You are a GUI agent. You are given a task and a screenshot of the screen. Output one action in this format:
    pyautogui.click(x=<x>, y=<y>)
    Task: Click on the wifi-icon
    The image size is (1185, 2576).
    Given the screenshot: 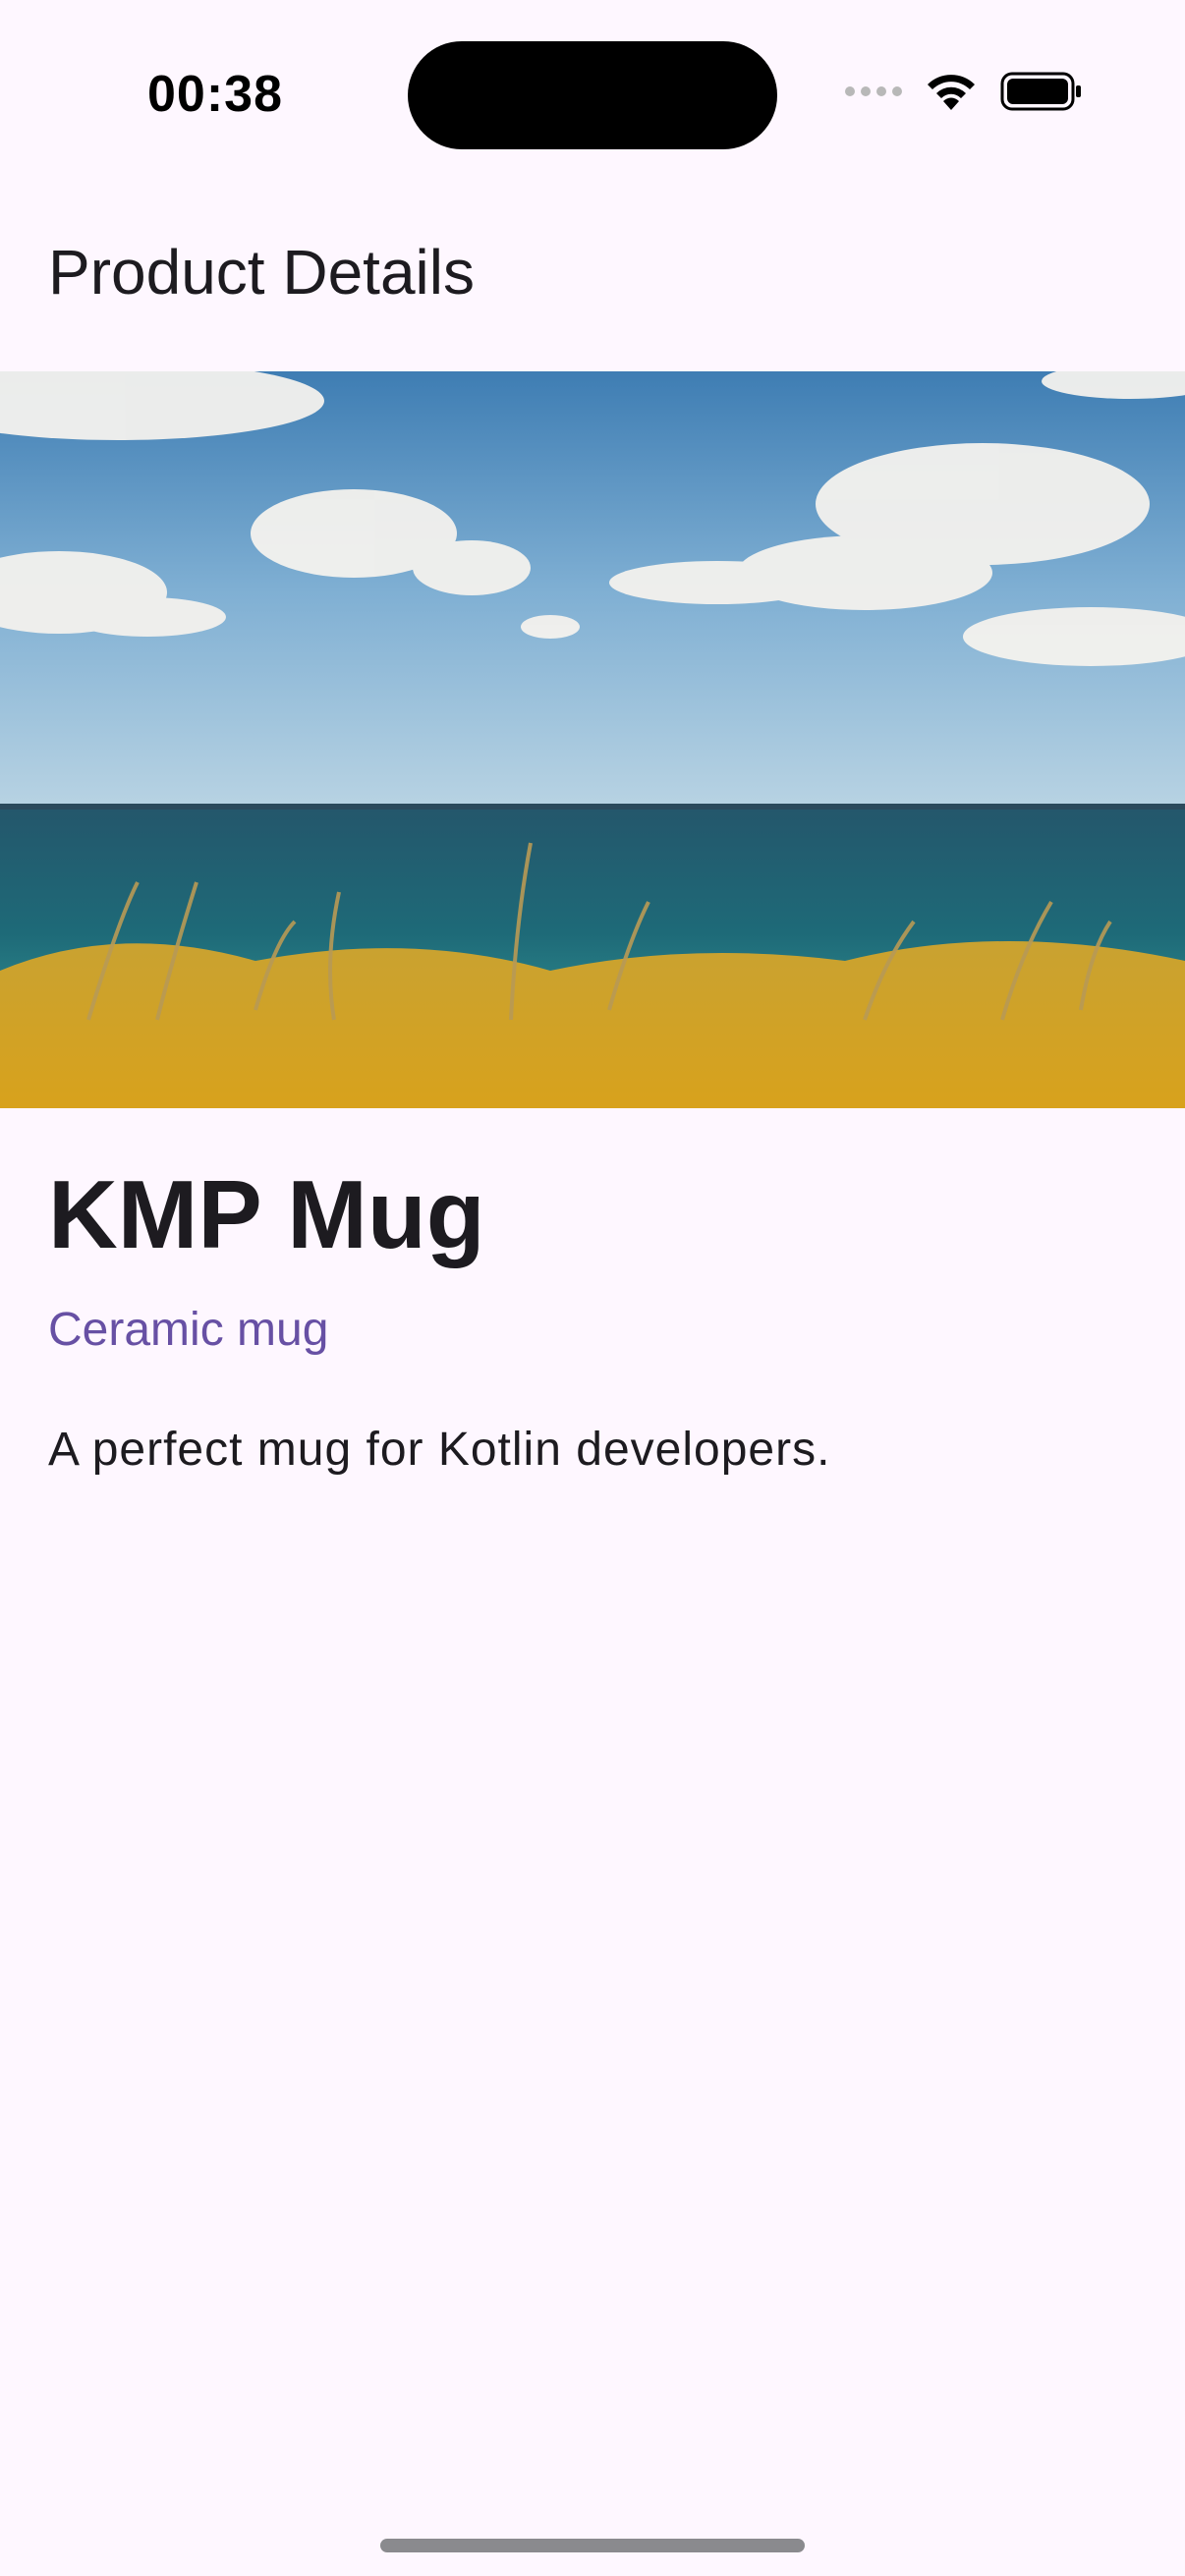 What is the action you would take?
    pyautogui.click(x=952, y=92)
    